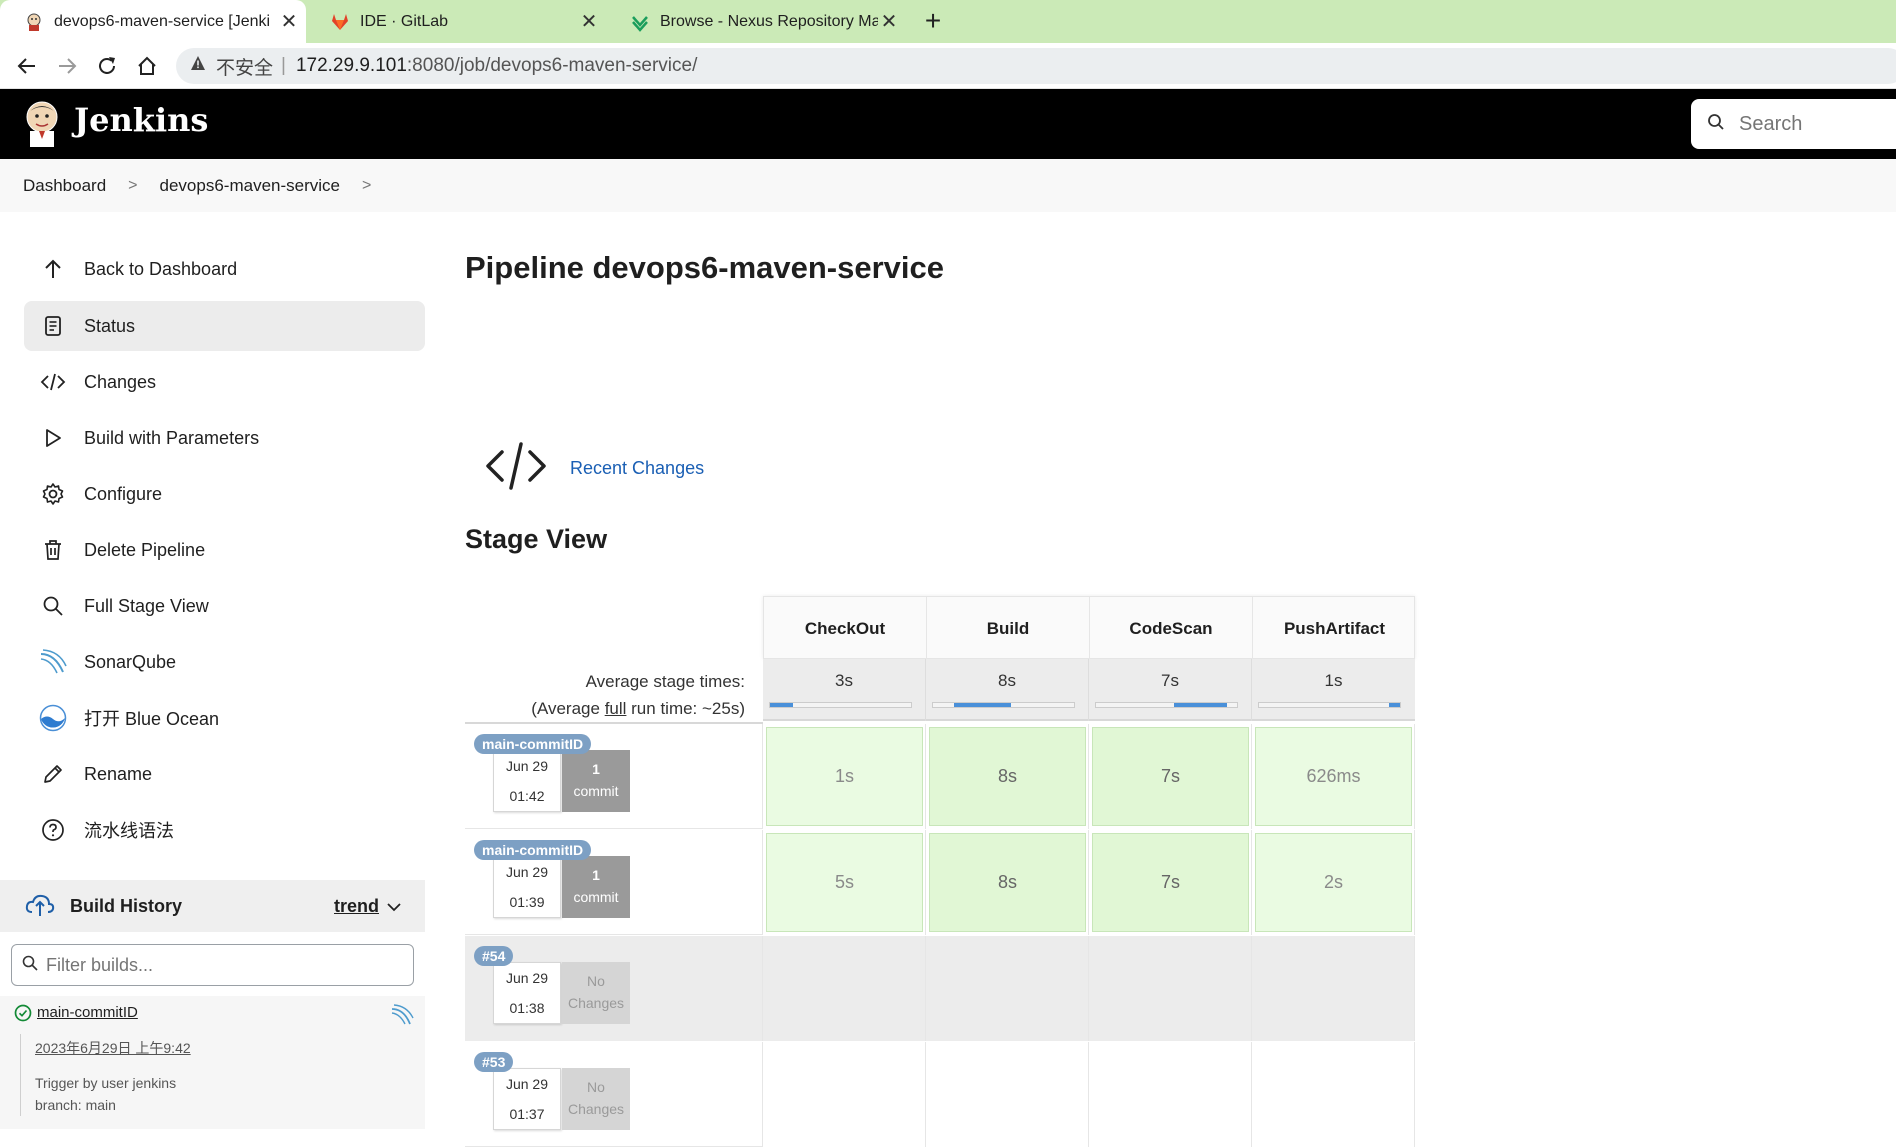  Describe the element at coordinates (1089, 628) in the screenshot. I see `stage-header-row: CheckOut Build CodeScan PushArtifact` at that location.